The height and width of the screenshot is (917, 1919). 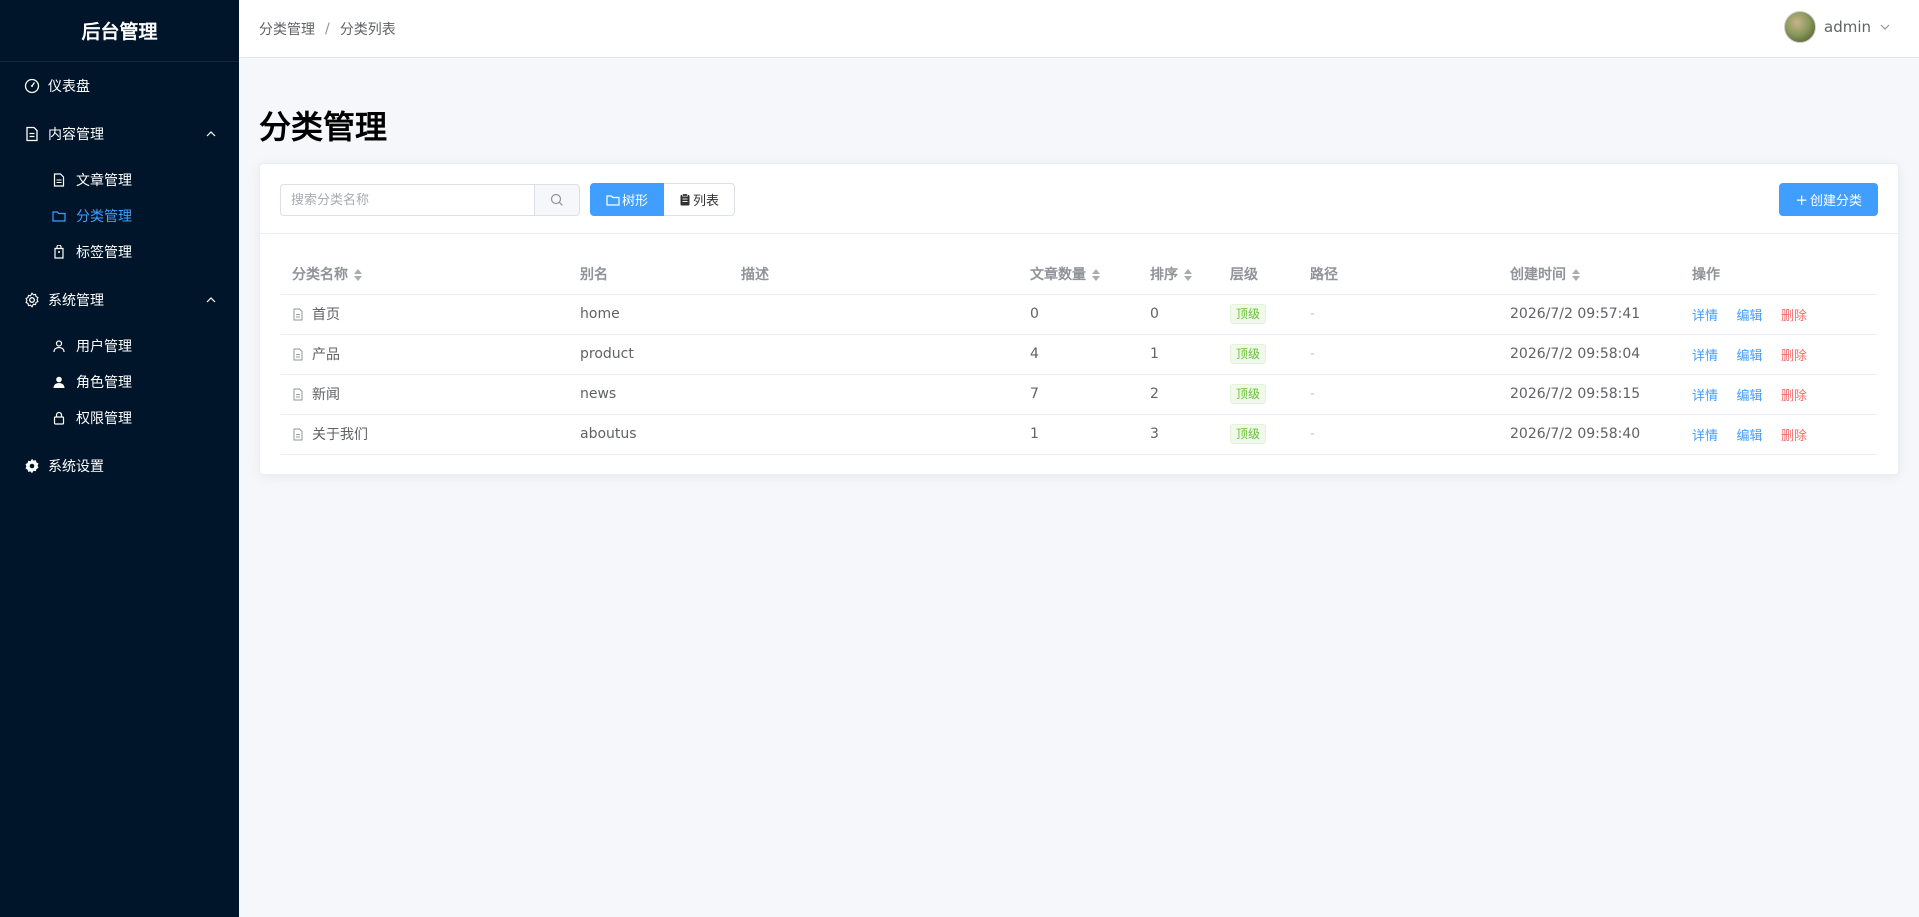 What do you see at coordinates (407, 200) in the screenshot?
I see `search-input` at bounding box center [407, 200].